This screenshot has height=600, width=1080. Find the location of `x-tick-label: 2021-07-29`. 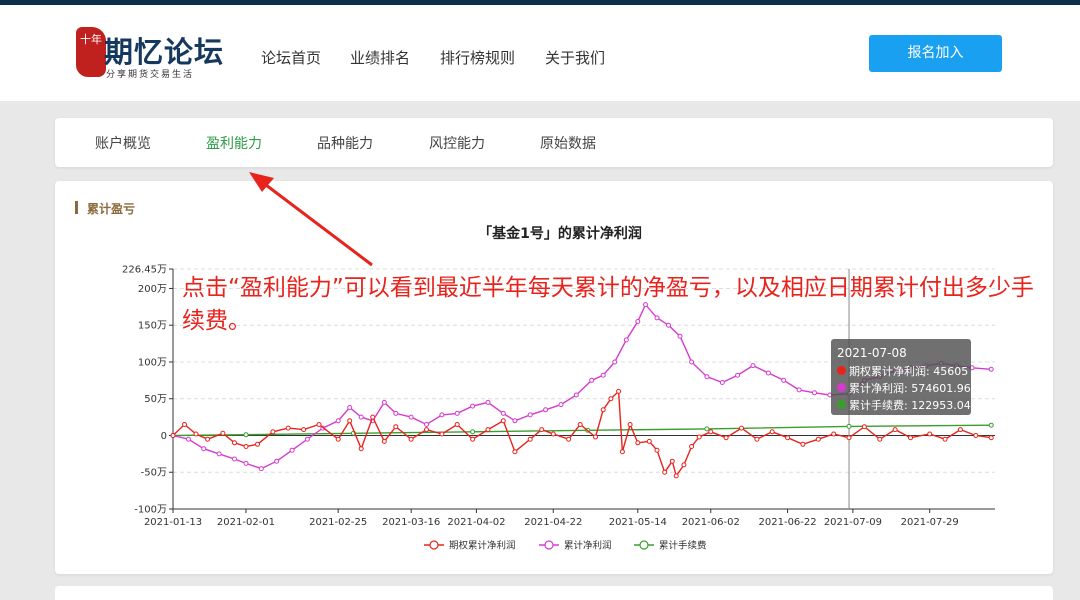

x-tick-label: 2021-07-29 is located at coordinates (930, 522).